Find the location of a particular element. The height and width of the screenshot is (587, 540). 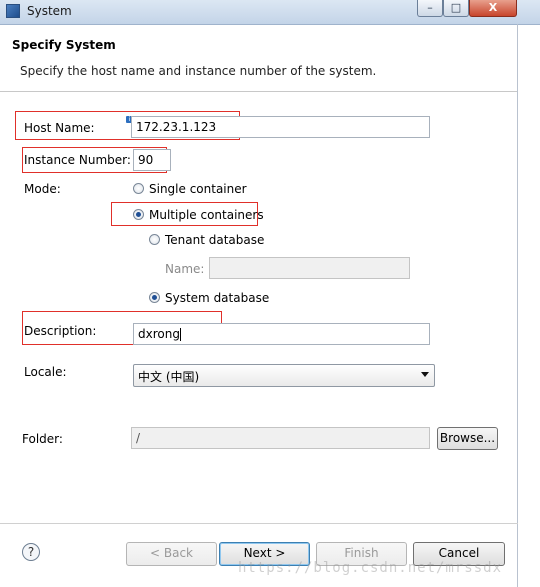

locale-select: 中文 (中国) is located at coordinates (284, 375).